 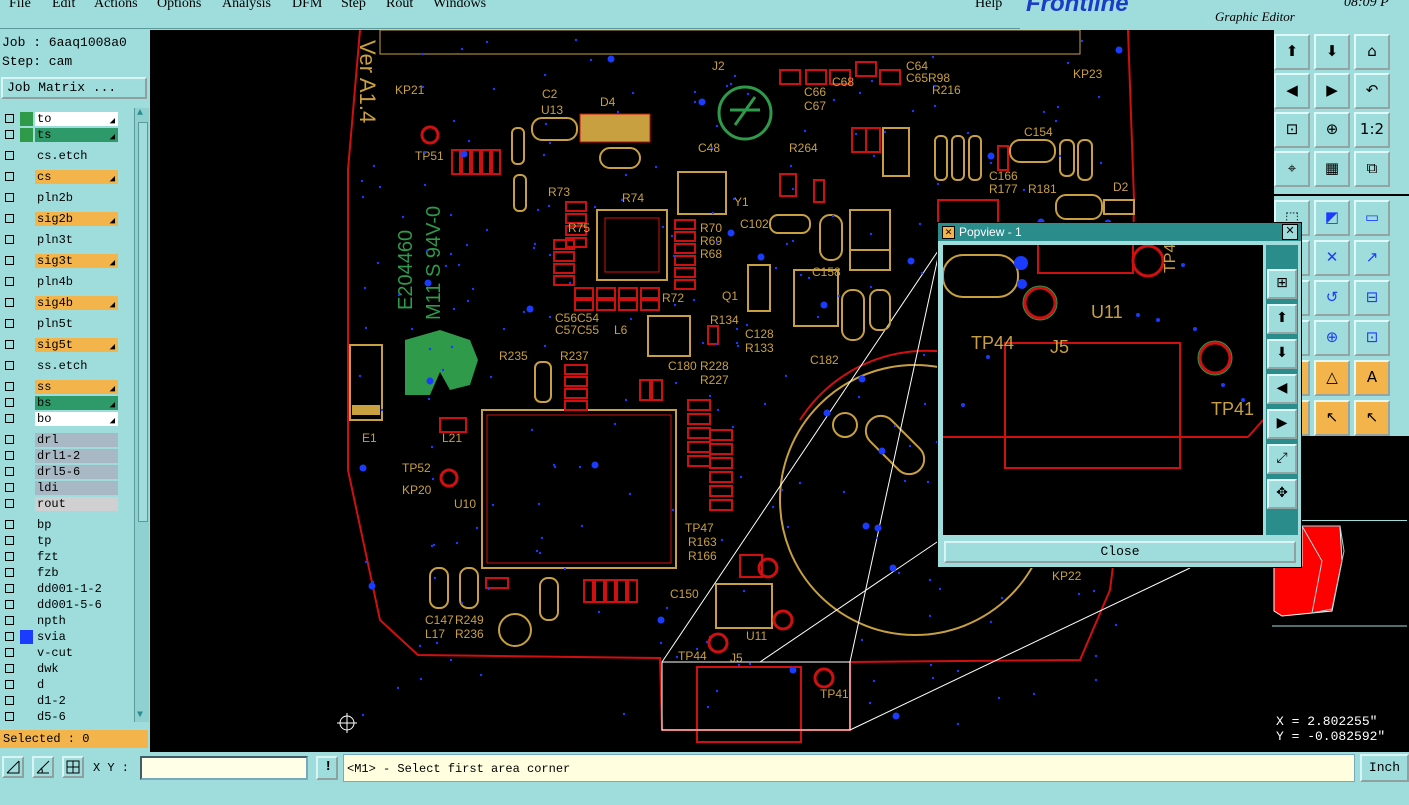 What do you see at coordinates (76, 573) in the screenshot?
I see `layer-name: fzb` at bounding box center [76, 573].